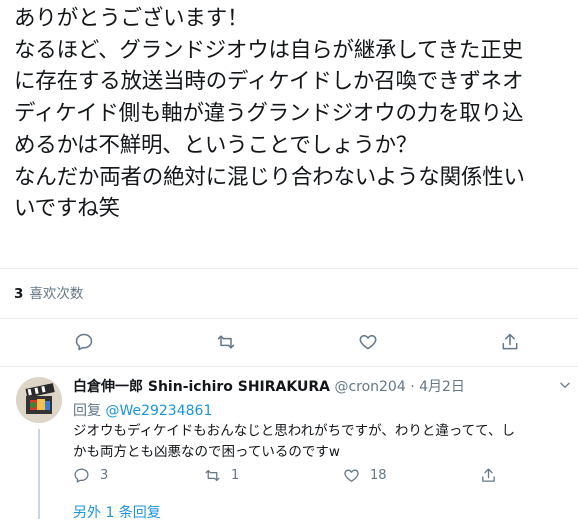 This screenshot has height=525, width=578. Describe the element at coordinates (67, 209) in the screenshot. I see `tweet-line: いですね笑` at that location.